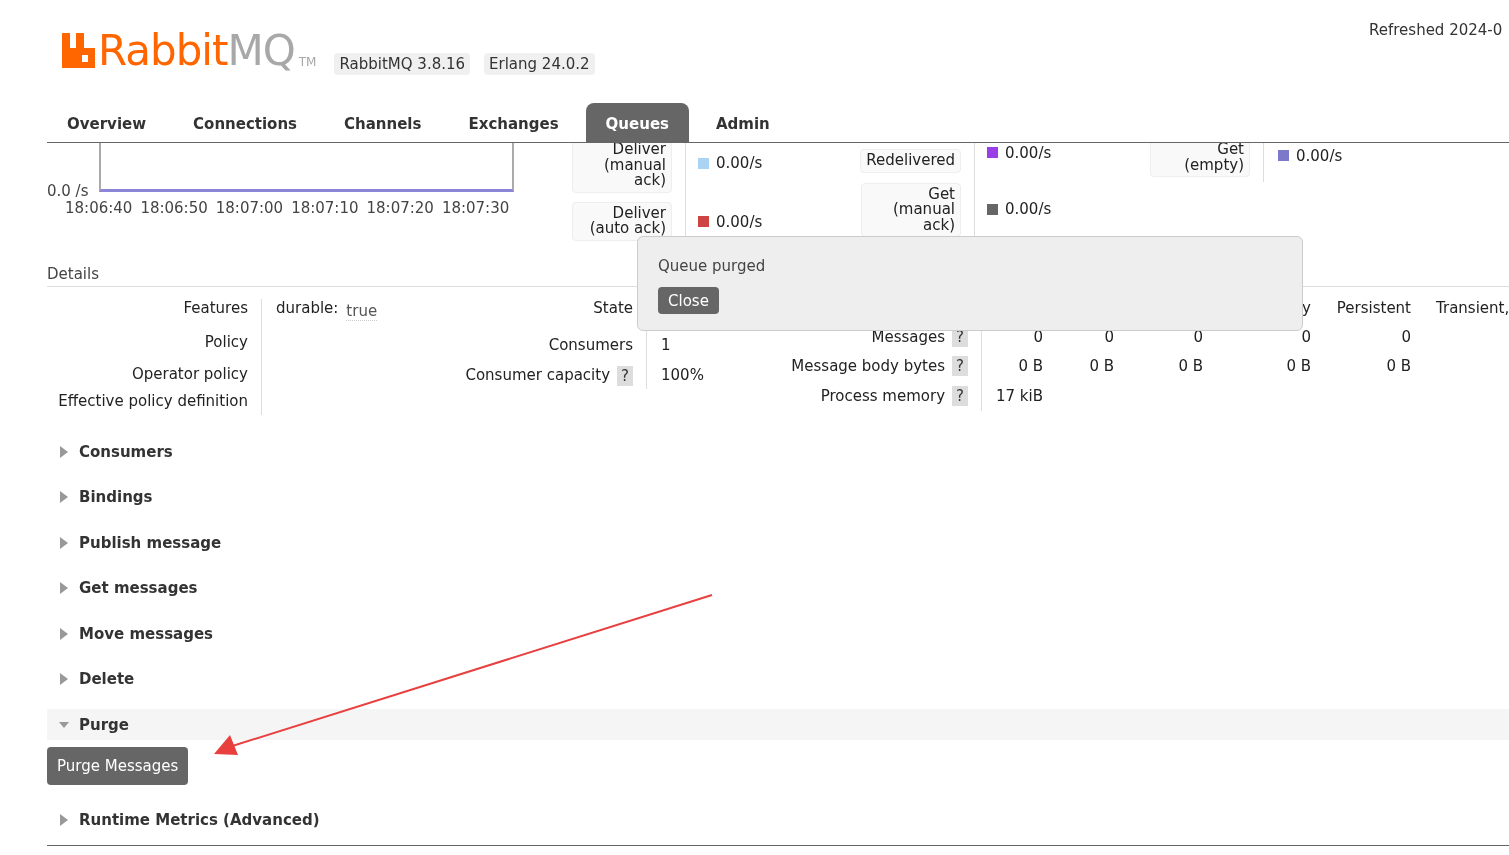 The height and width of the screenshot is (855, 1509). Describe the element at coordinates (475, 208) in the screenshot. I see `axis-label: 18:07:30` at that location.